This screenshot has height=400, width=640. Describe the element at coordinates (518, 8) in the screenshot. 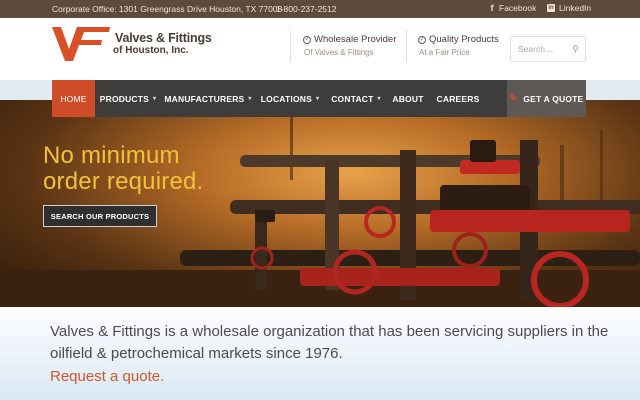

I see `facebook-label: Facebook` at that location.